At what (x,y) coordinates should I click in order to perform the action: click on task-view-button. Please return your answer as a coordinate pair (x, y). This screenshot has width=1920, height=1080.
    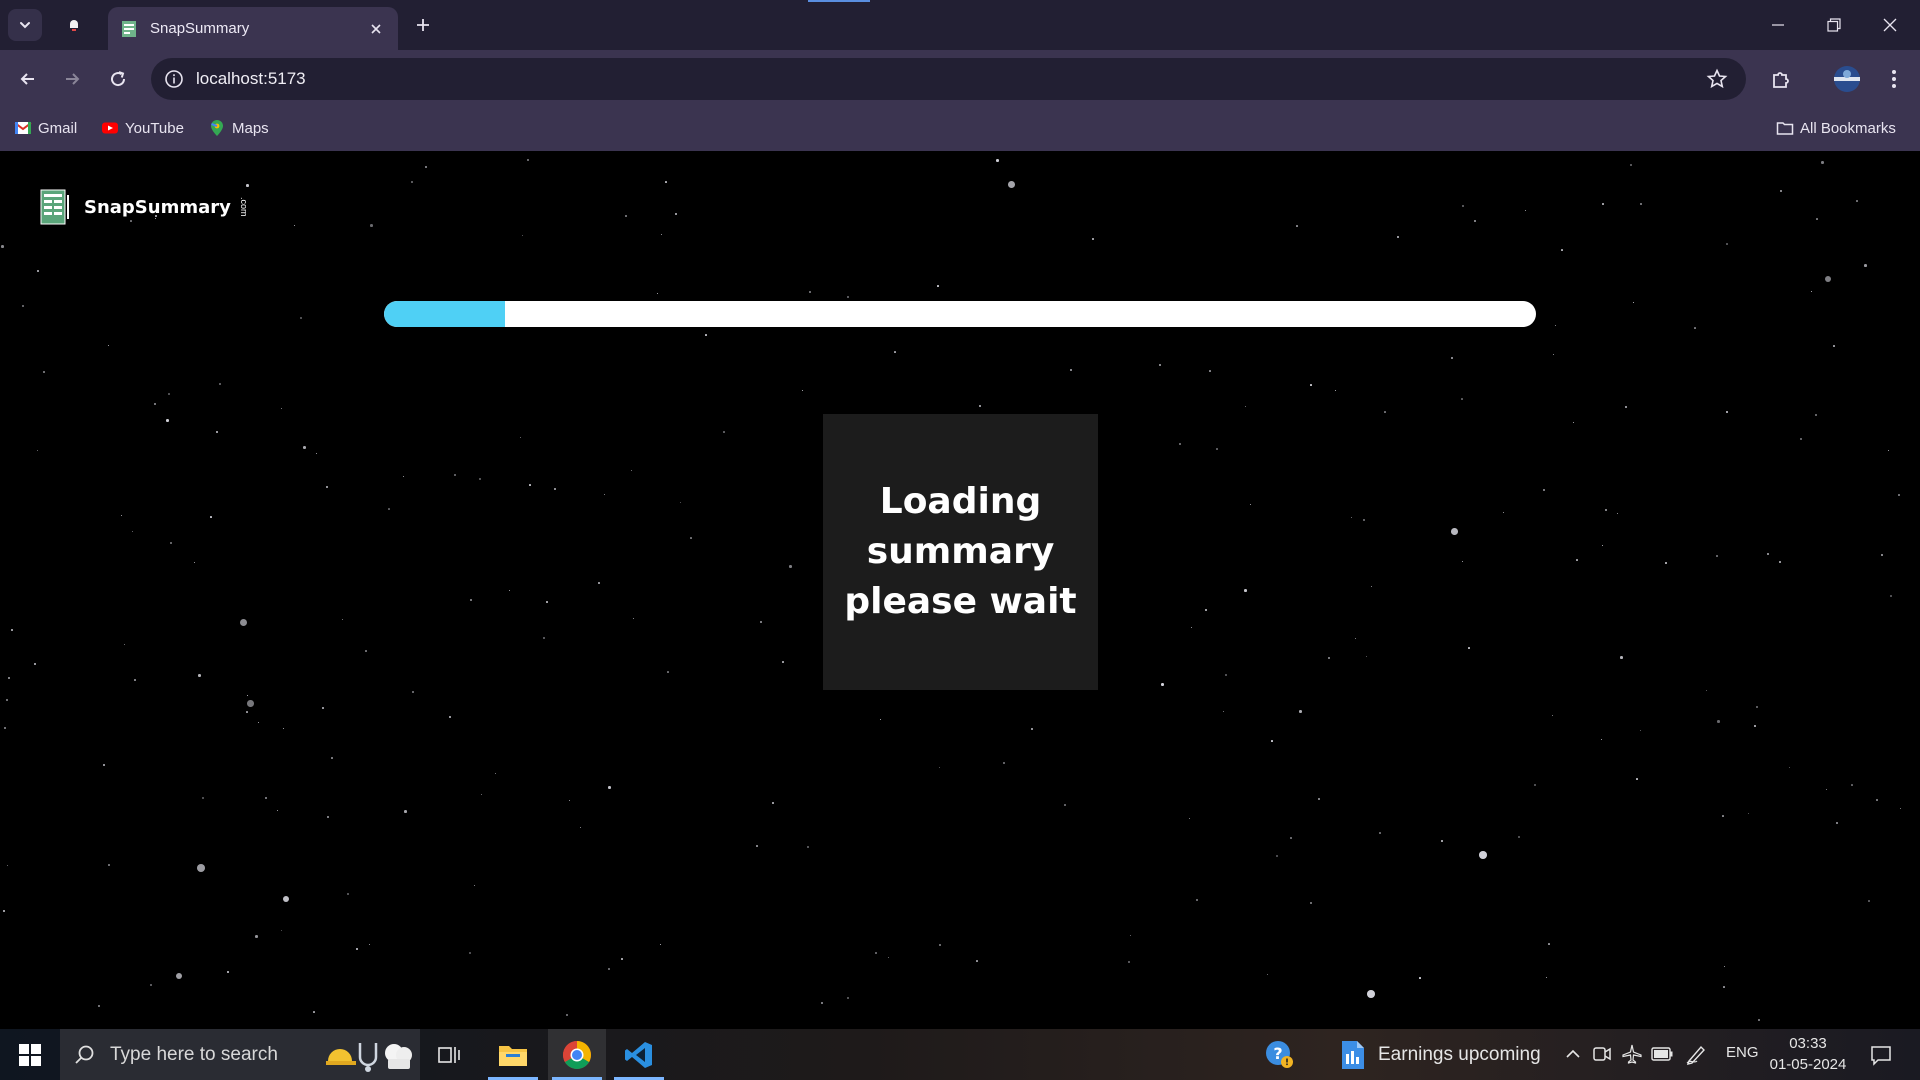
    Looking at the image, I should click on (449, 1054).